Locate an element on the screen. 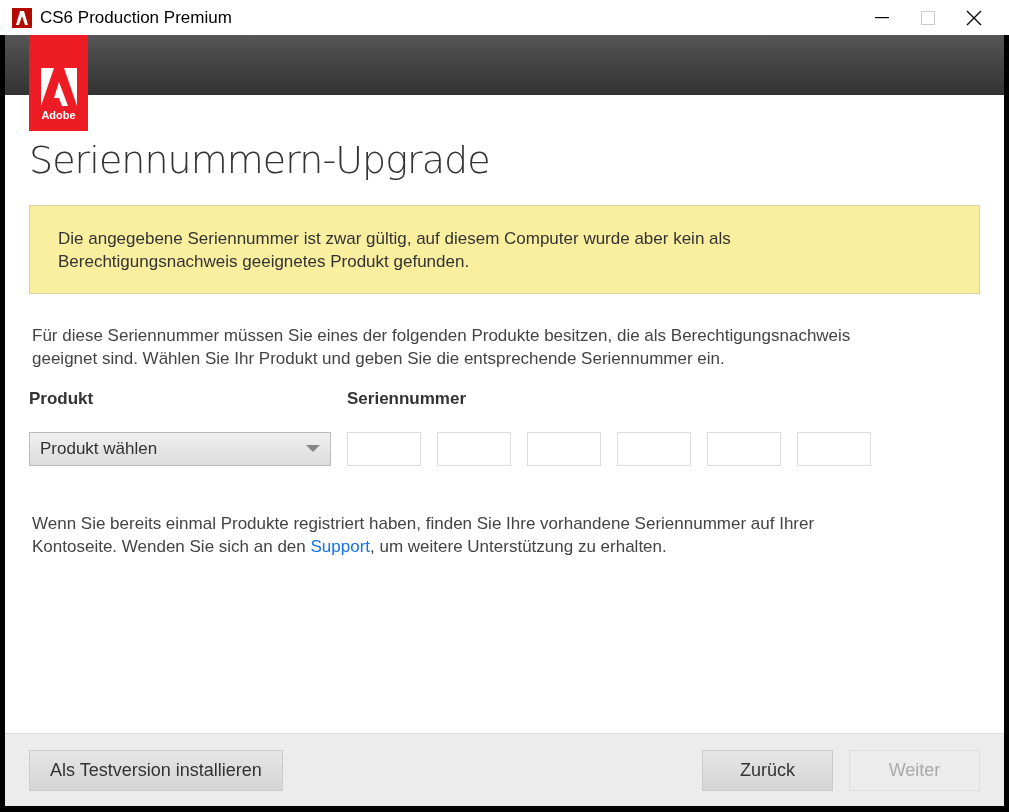  close-icon is located at coordinates (974, 17).